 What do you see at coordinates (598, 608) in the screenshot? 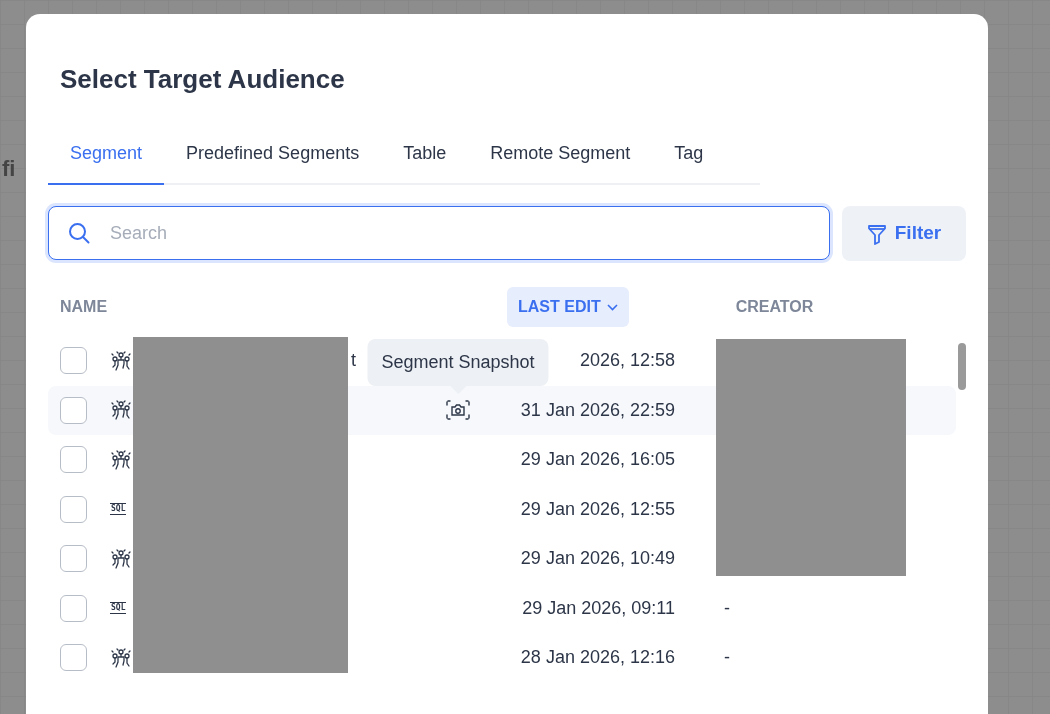
I see `date-cell-text: 29 Jan 2026, 09:11` at bounding box center [598, 608].